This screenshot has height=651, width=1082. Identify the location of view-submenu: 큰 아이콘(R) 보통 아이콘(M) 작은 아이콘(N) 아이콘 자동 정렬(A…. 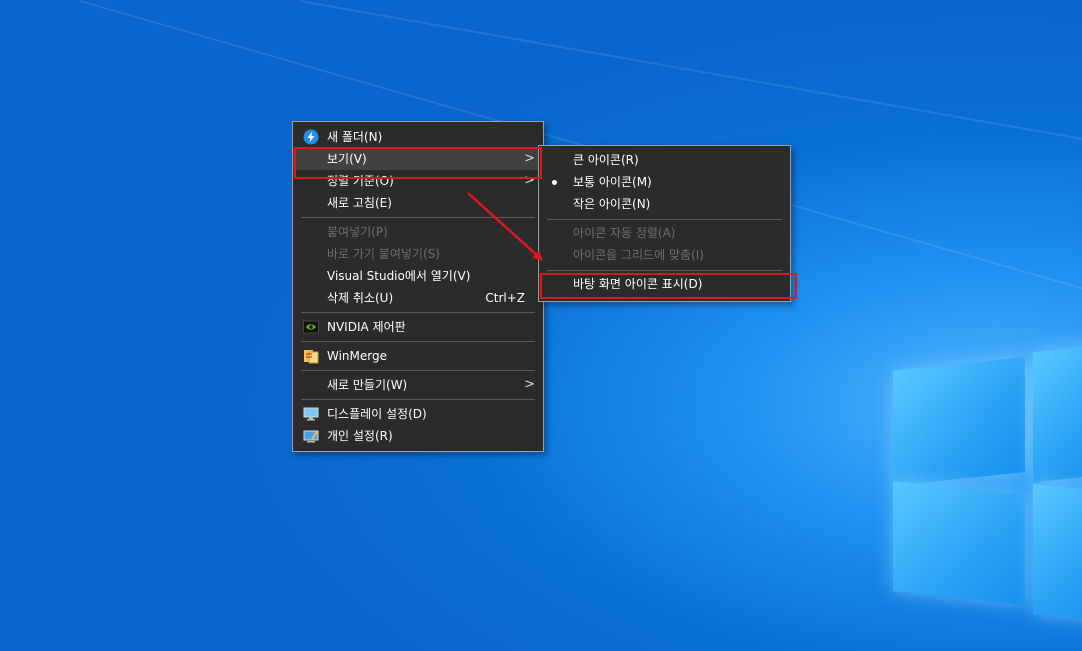
(664, 223).